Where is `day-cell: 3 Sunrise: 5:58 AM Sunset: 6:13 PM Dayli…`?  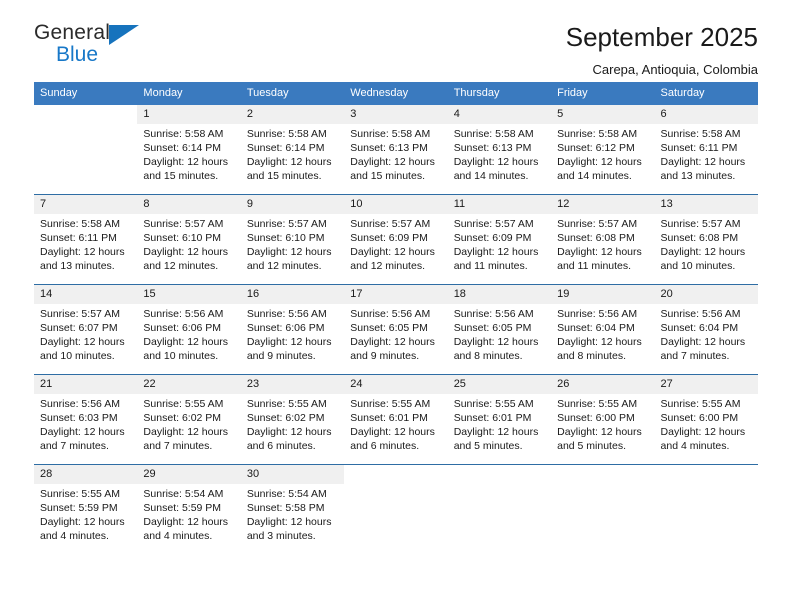
day-cell: 3 Sunrise: 5:58 AM Sunset: 6:13 PM Dayli… is located at coordinates (396, 149).